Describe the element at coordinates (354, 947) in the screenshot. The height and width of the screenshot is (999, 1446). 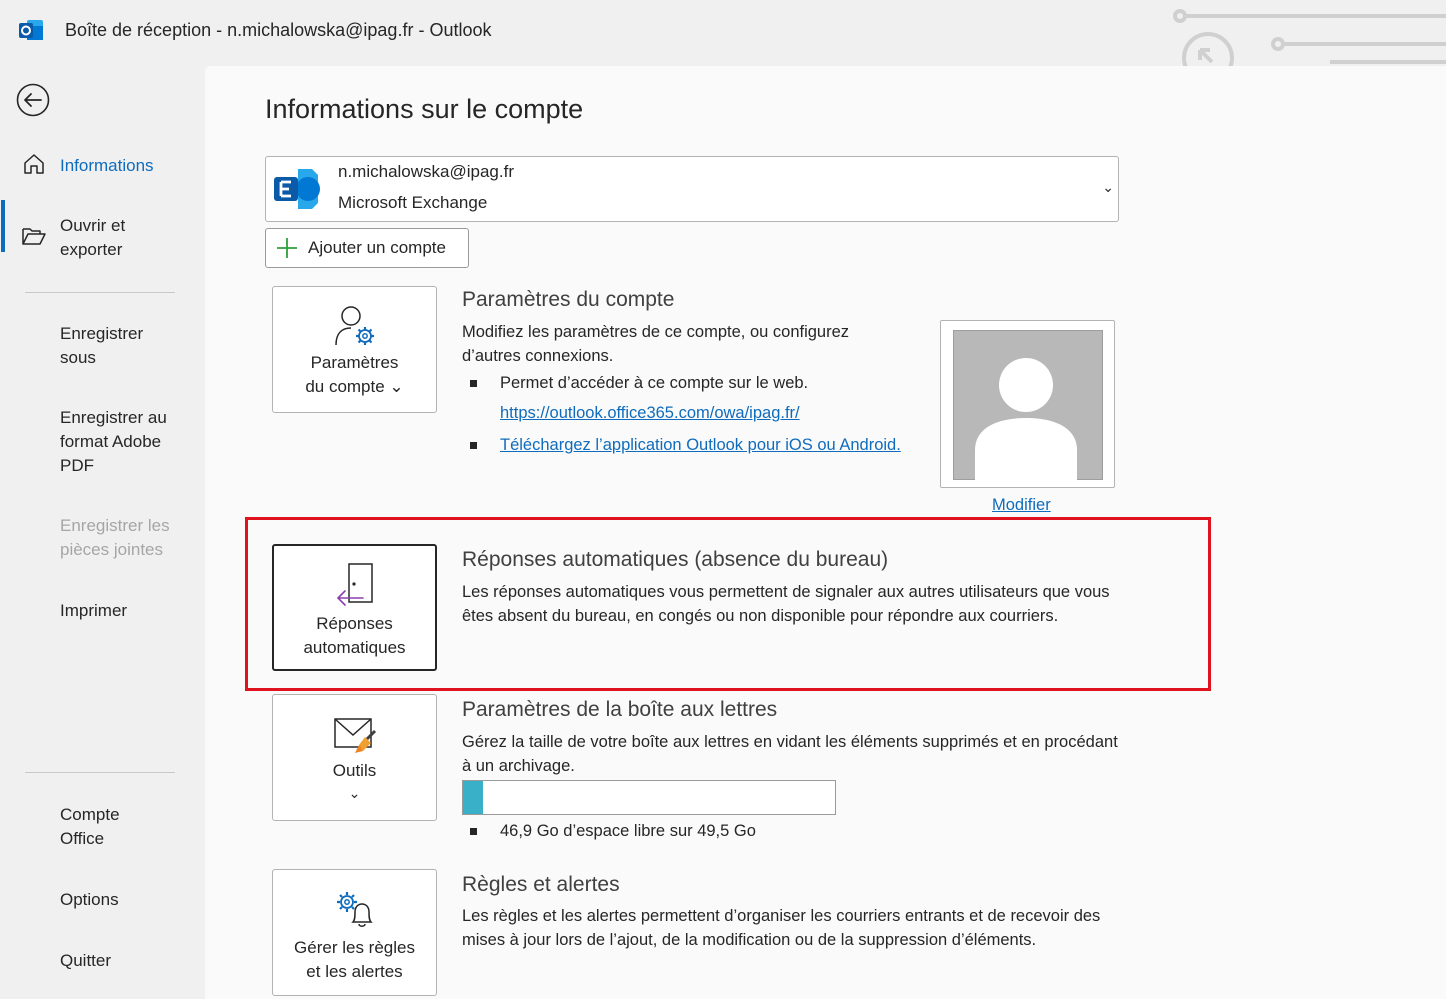
I see `manage-rules-label: Gérer les règles` at that location.